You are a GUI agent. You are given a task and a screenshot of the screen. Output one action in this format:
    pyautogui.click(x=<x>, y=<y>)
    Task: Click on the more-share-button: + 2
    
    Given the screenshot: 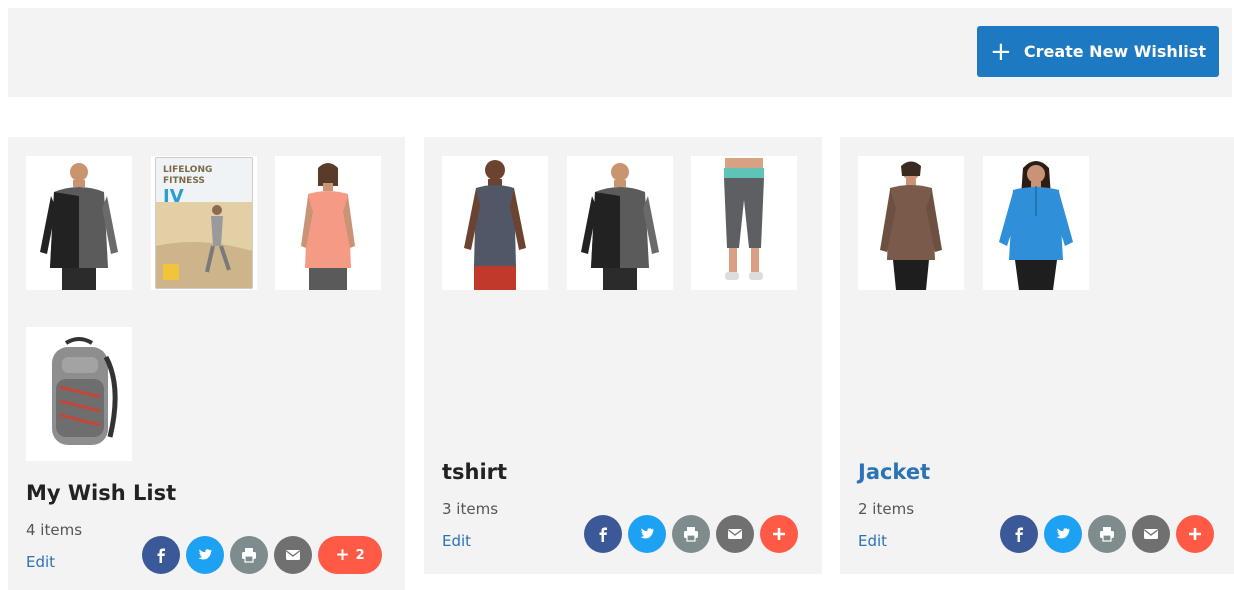 What is the action you would take?
    pyautogui.click(x=350, y=555)
    